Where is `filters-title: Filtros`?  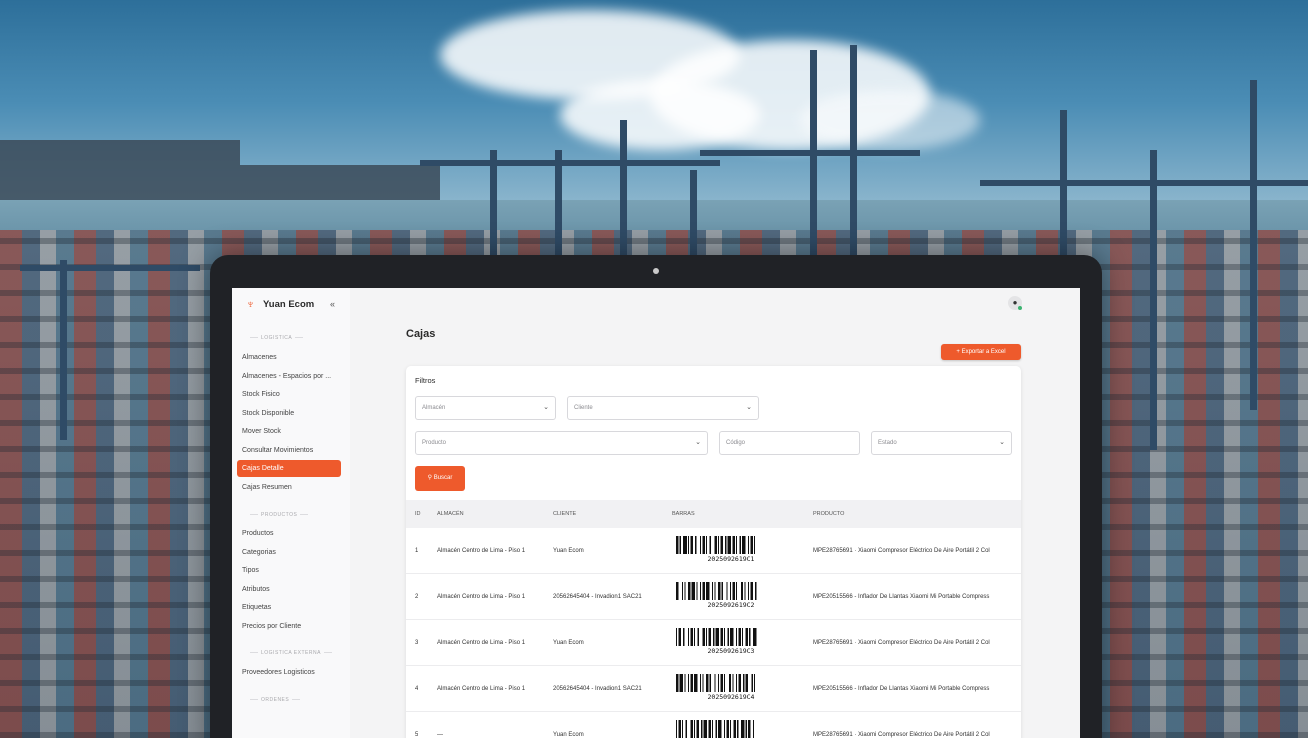 filters-title: Filtros is located at coordinates (425, 380).